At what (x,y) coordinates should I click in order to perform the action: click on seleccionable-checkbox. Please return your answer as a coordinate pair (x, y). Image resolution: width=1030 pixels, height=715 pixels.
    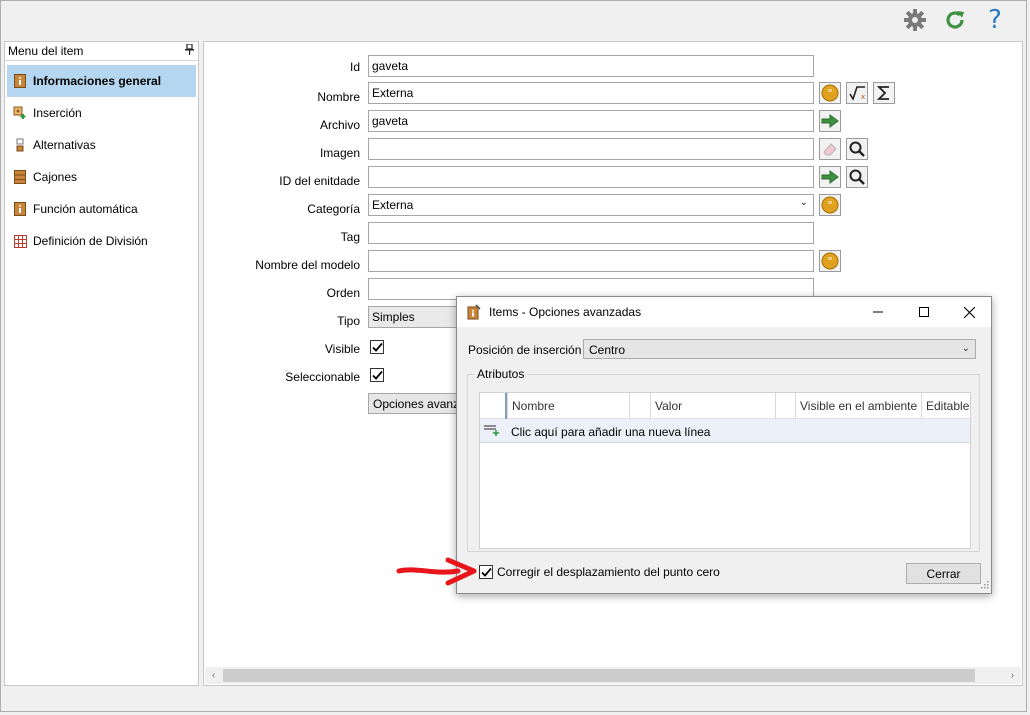
    Looking at the image, I should click on (377, 375).